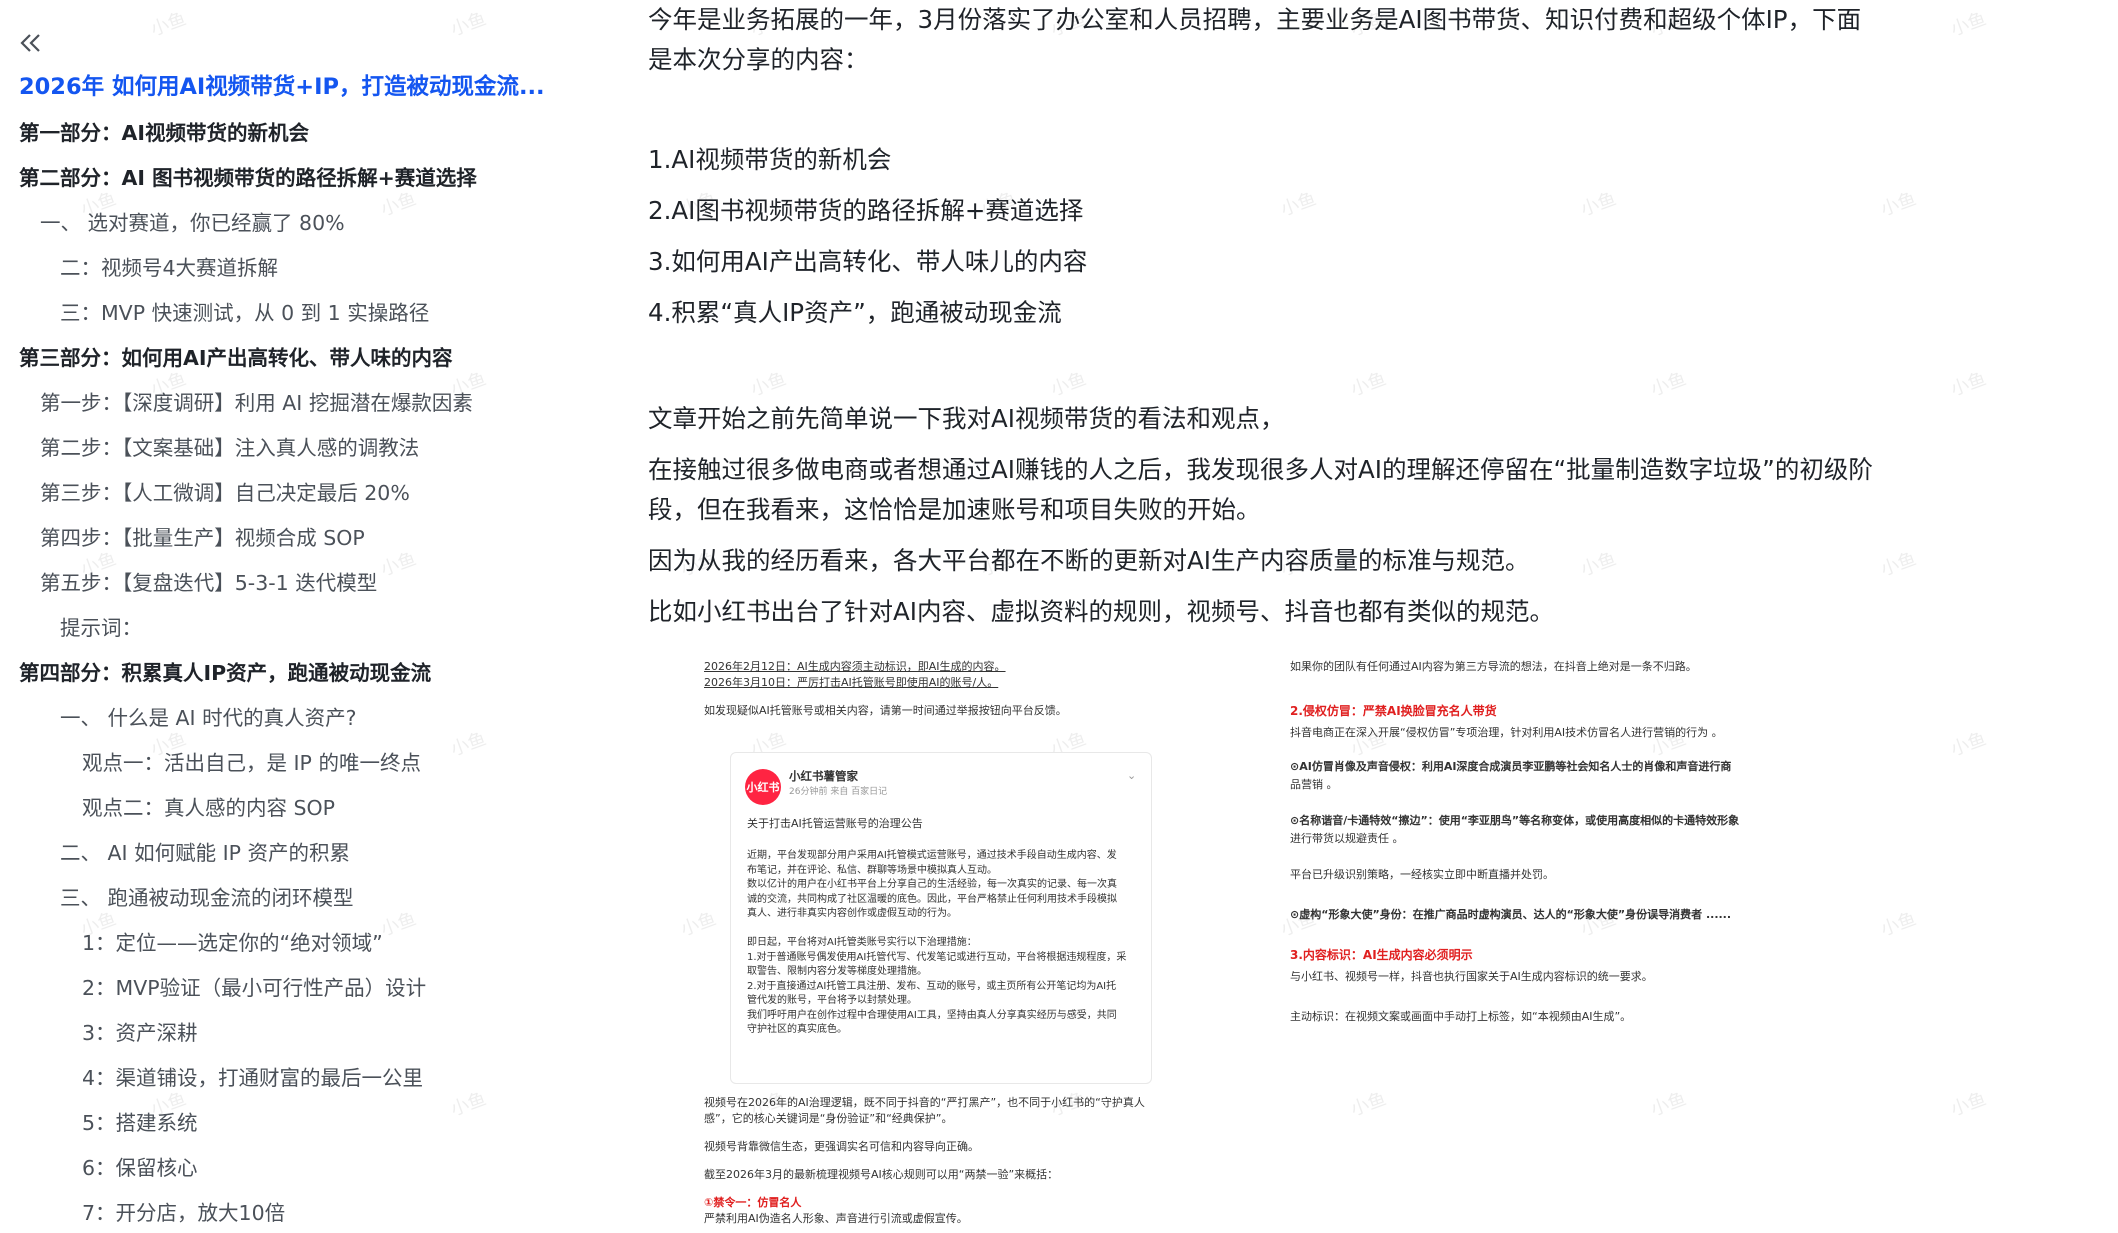  Describe the element at coordinates (101, 628) in the screenshot. I see `toc-item: 提示词：` at that location.